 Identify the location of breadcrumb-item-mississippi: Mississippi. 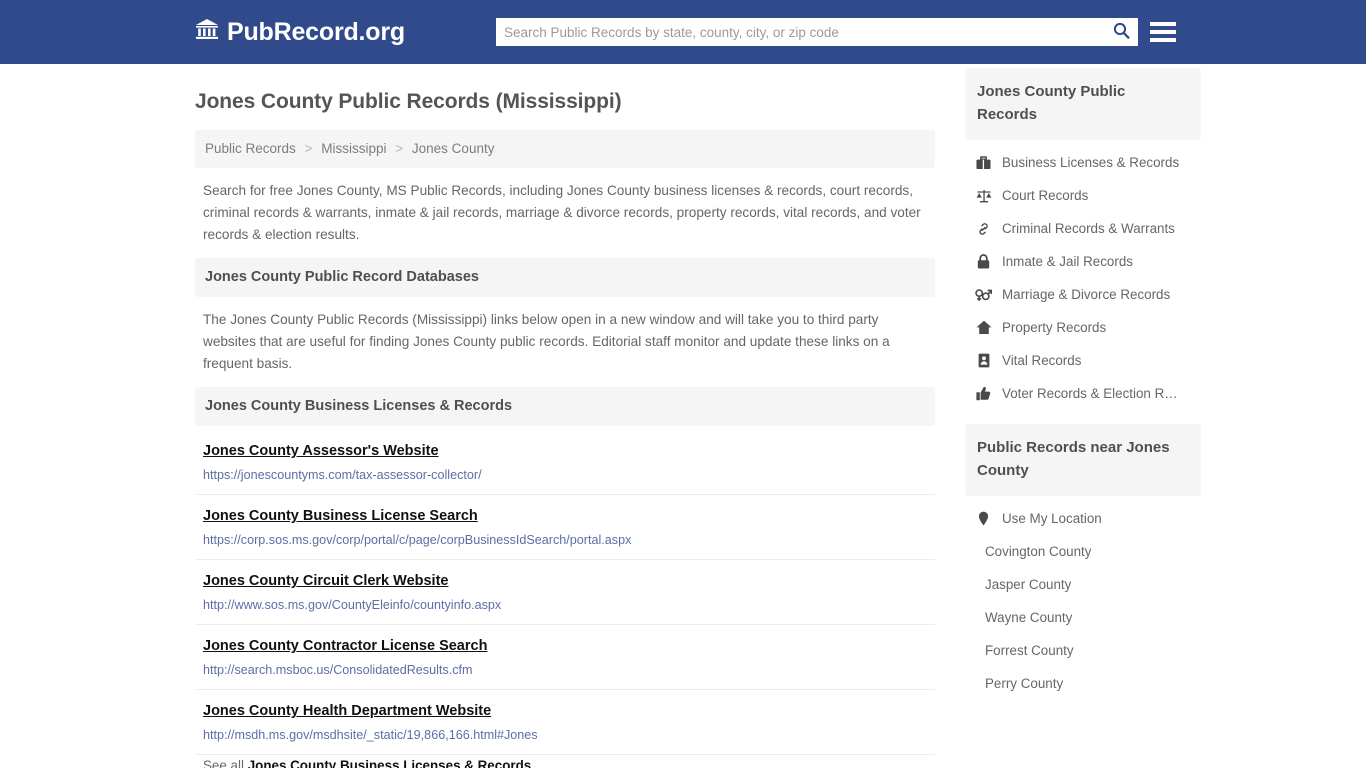
(353, 148).